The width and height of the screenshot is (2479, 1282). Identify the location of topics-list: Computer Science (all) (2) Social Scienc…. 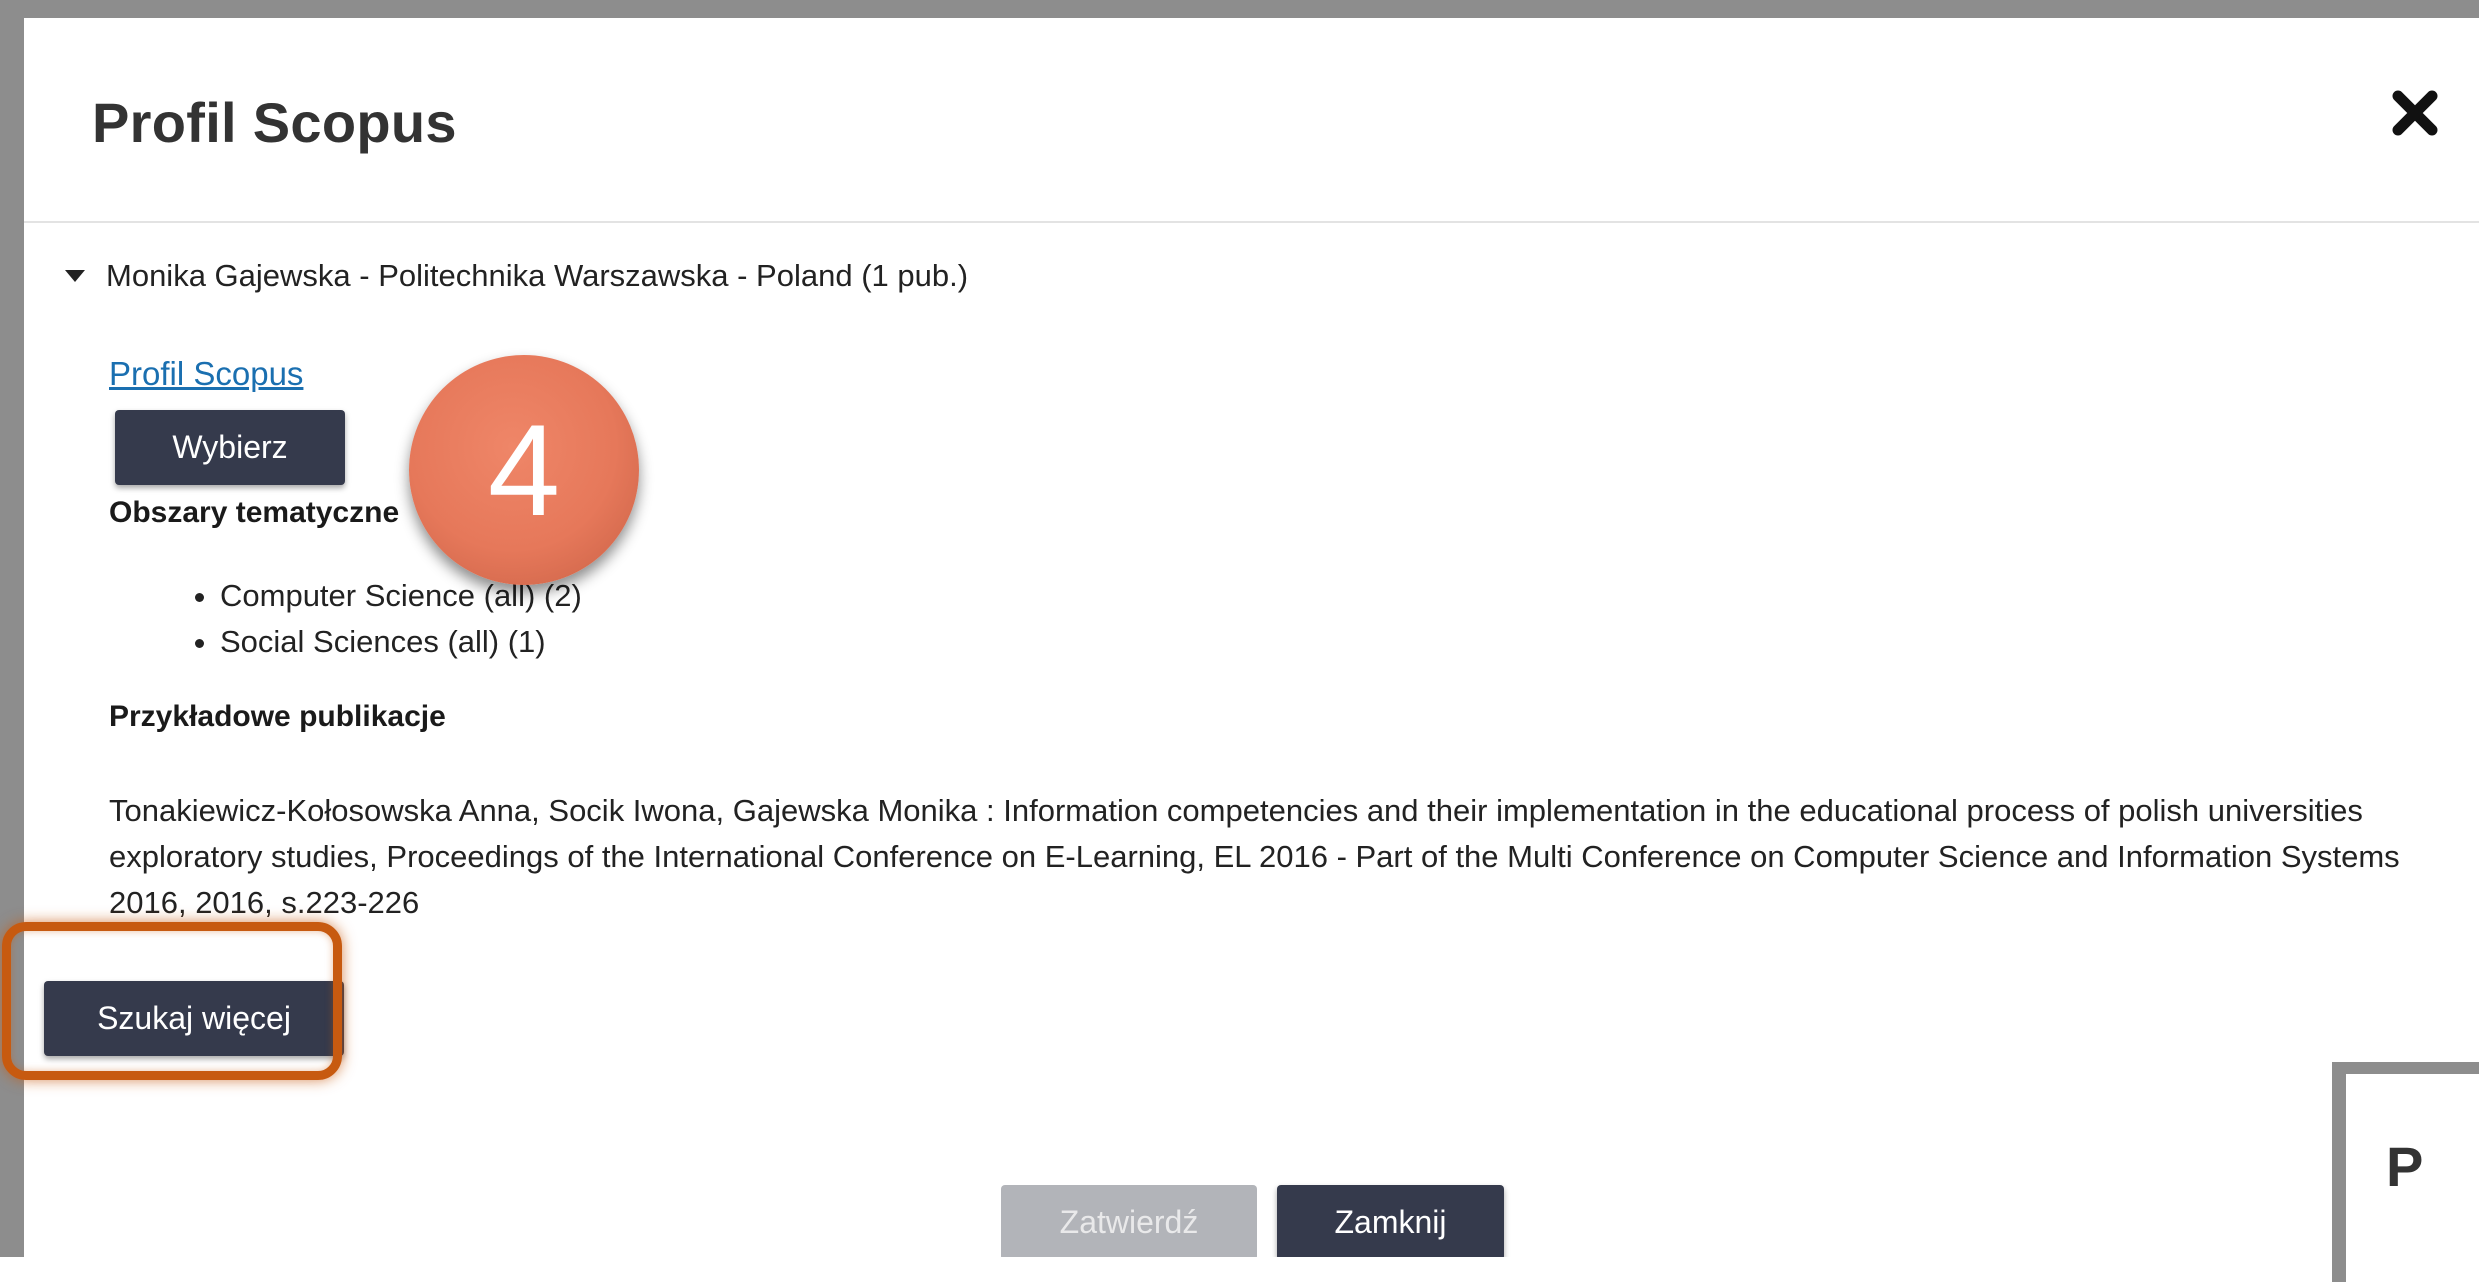
(401, 619).